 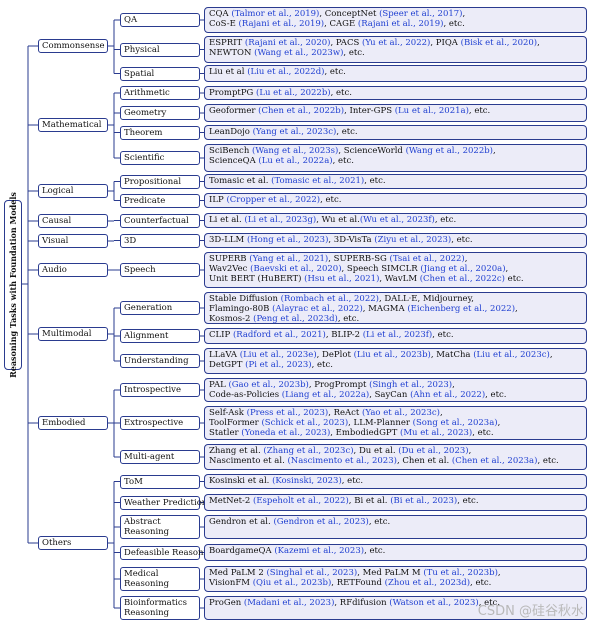 What do you see at coordinates (390, 573) in the screenshot?
I see `model-text: , Med PaLM M` at bounding box center [390, 573].